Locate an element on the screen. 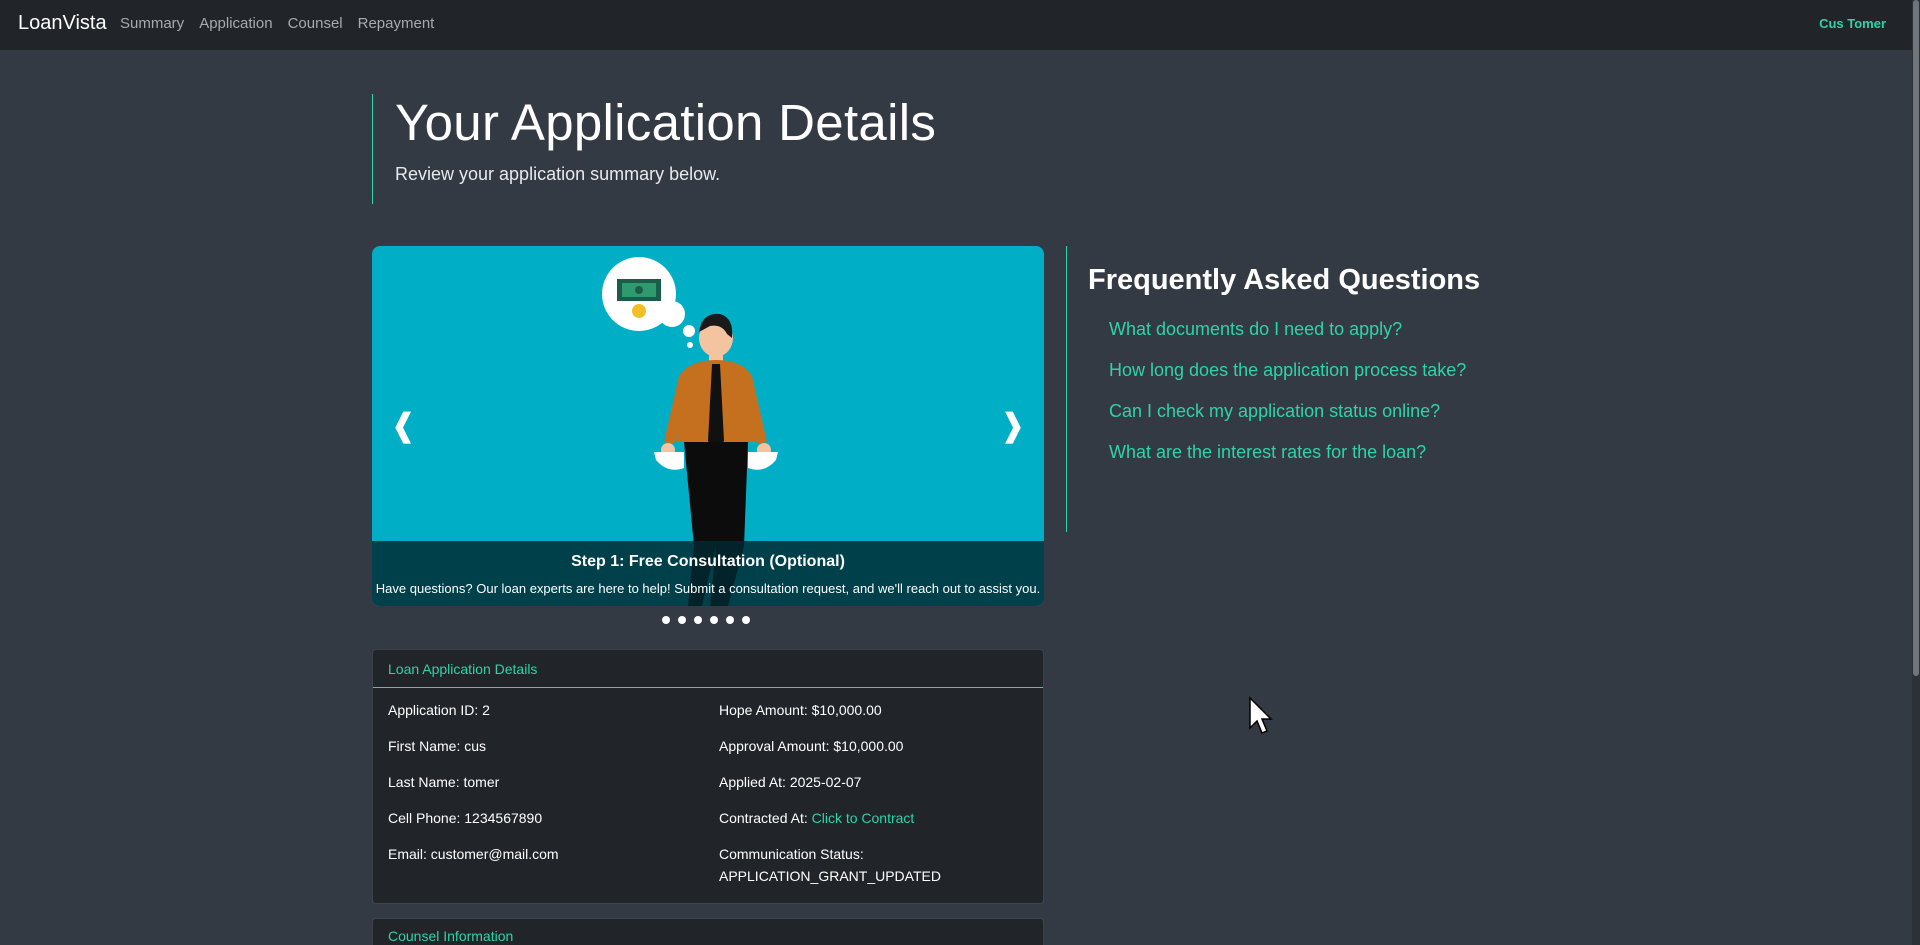 Image resolution: width=1920 pixels, height=945 pixels. email: Email: customer@mail.com is located at coordinates (473, 854).